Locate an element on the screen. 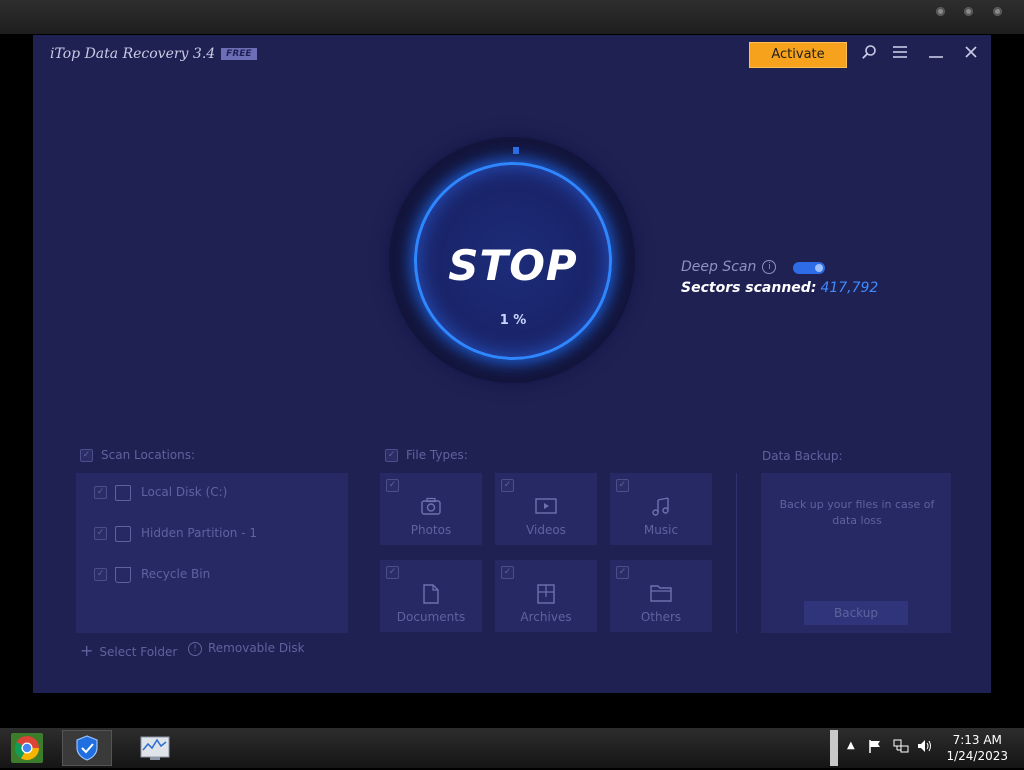 The height and width of the screenshot is (770, 1024). video-icon is located at coordinates (546, 508).